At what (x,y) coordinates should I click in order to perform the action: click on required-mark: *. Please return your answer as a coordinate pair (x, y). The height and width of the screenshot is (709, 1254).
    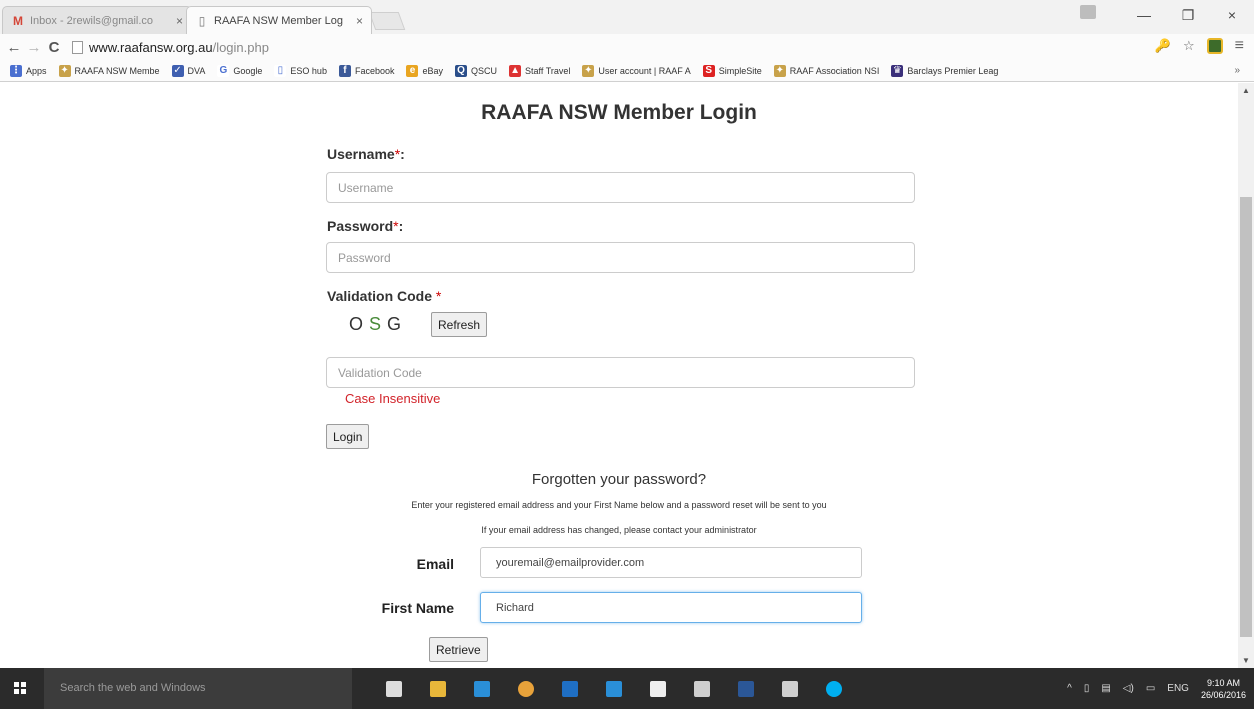
    Looking at the image, I should click on (438, 296).